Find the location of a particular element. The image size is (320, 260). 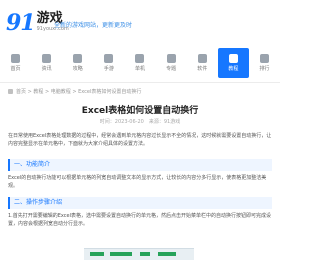

nav-item-label: 首页 is located at coordinates (15, 69).